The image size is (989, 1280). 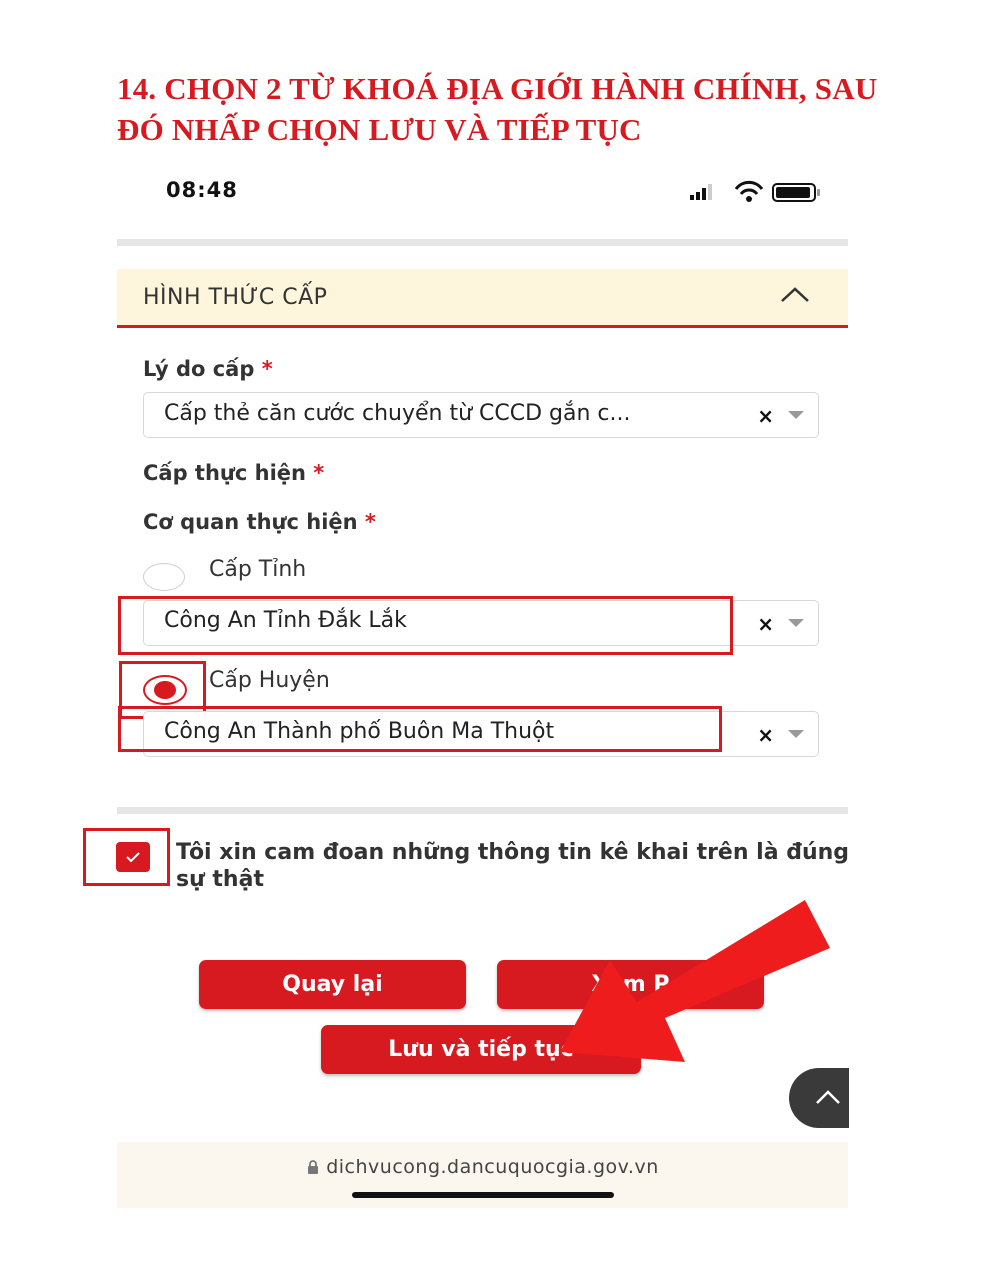 I want to click on radio-district-label: Cấp Huyện, so click(x=269, y=680).